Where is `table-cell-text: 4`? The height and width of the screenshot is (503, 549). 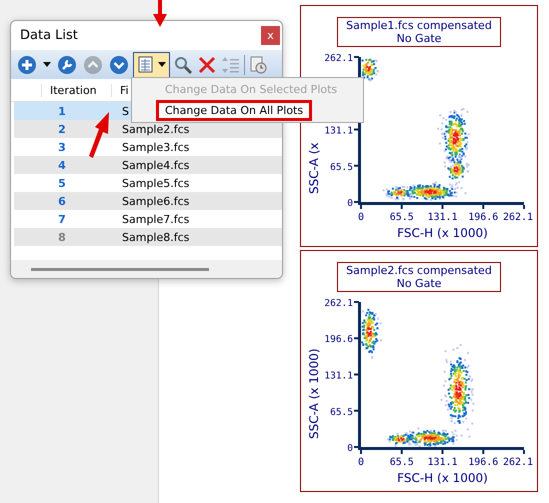 table-cell-text: 4 is located at coordinates (62, 165).